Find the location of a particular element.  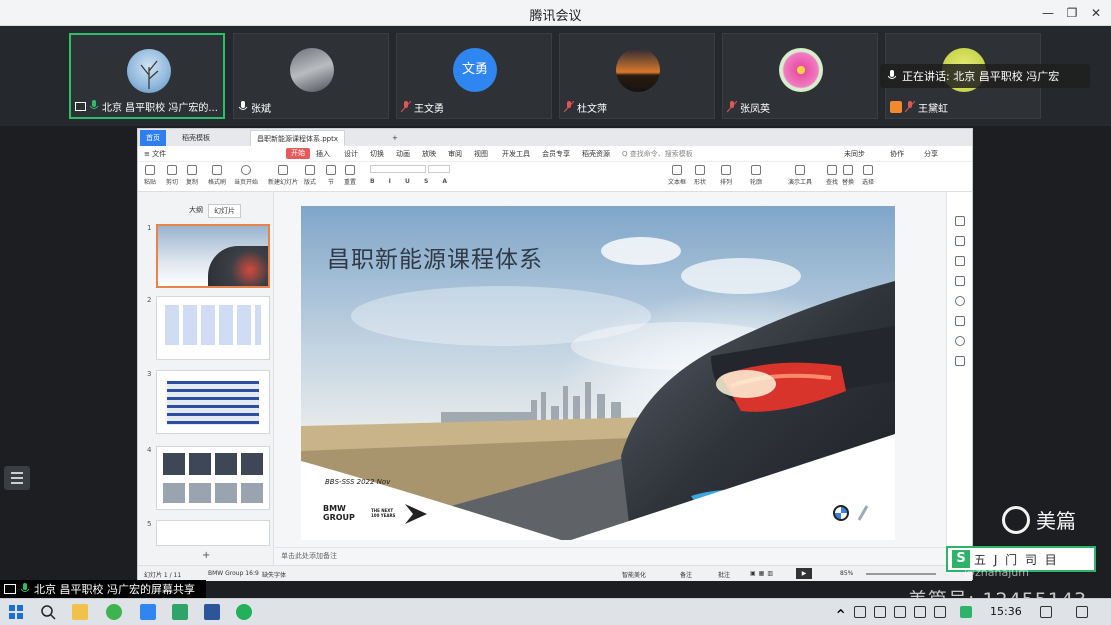

section-button: 节 is located at coordinates (331, 175).